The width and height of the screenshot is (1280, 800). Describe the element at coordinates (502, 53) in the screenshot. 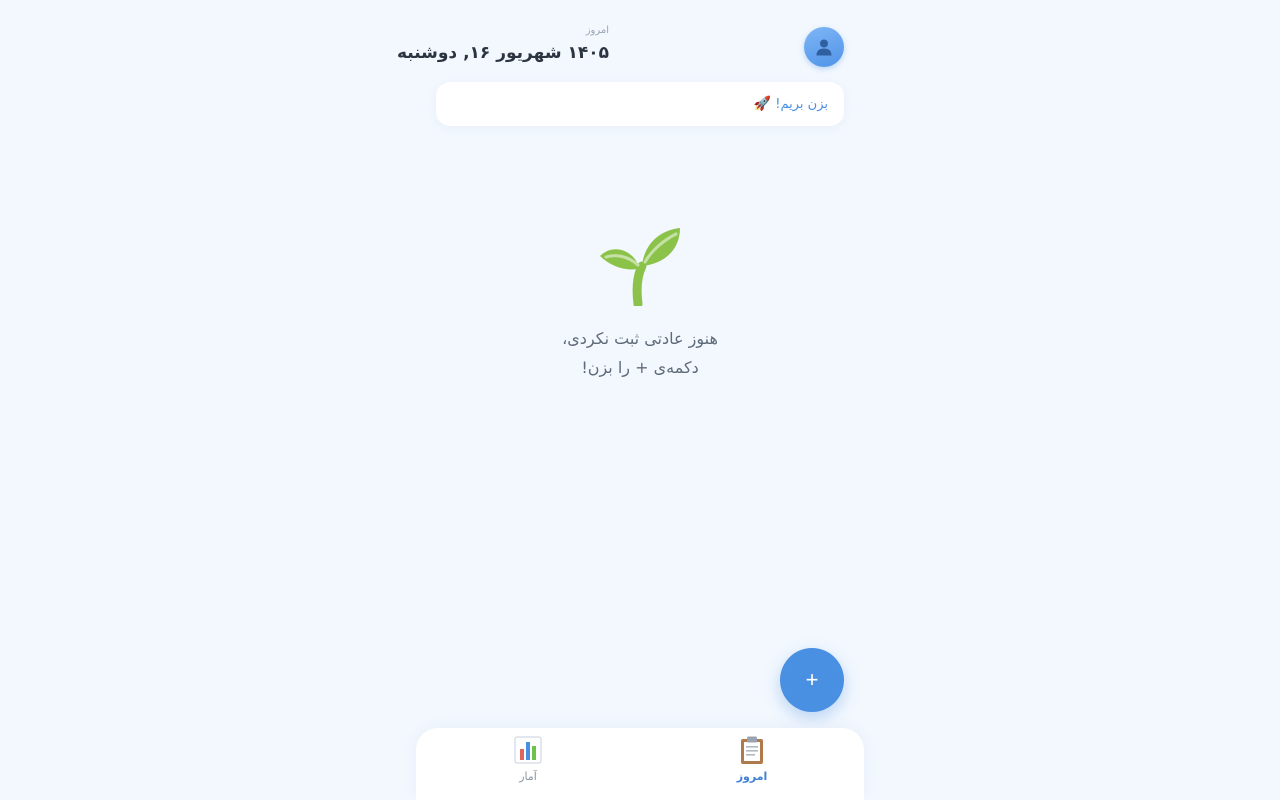

I see `current-date: ۱۴۰۵ شهریور ۱۶, دوشنبه` at that location.